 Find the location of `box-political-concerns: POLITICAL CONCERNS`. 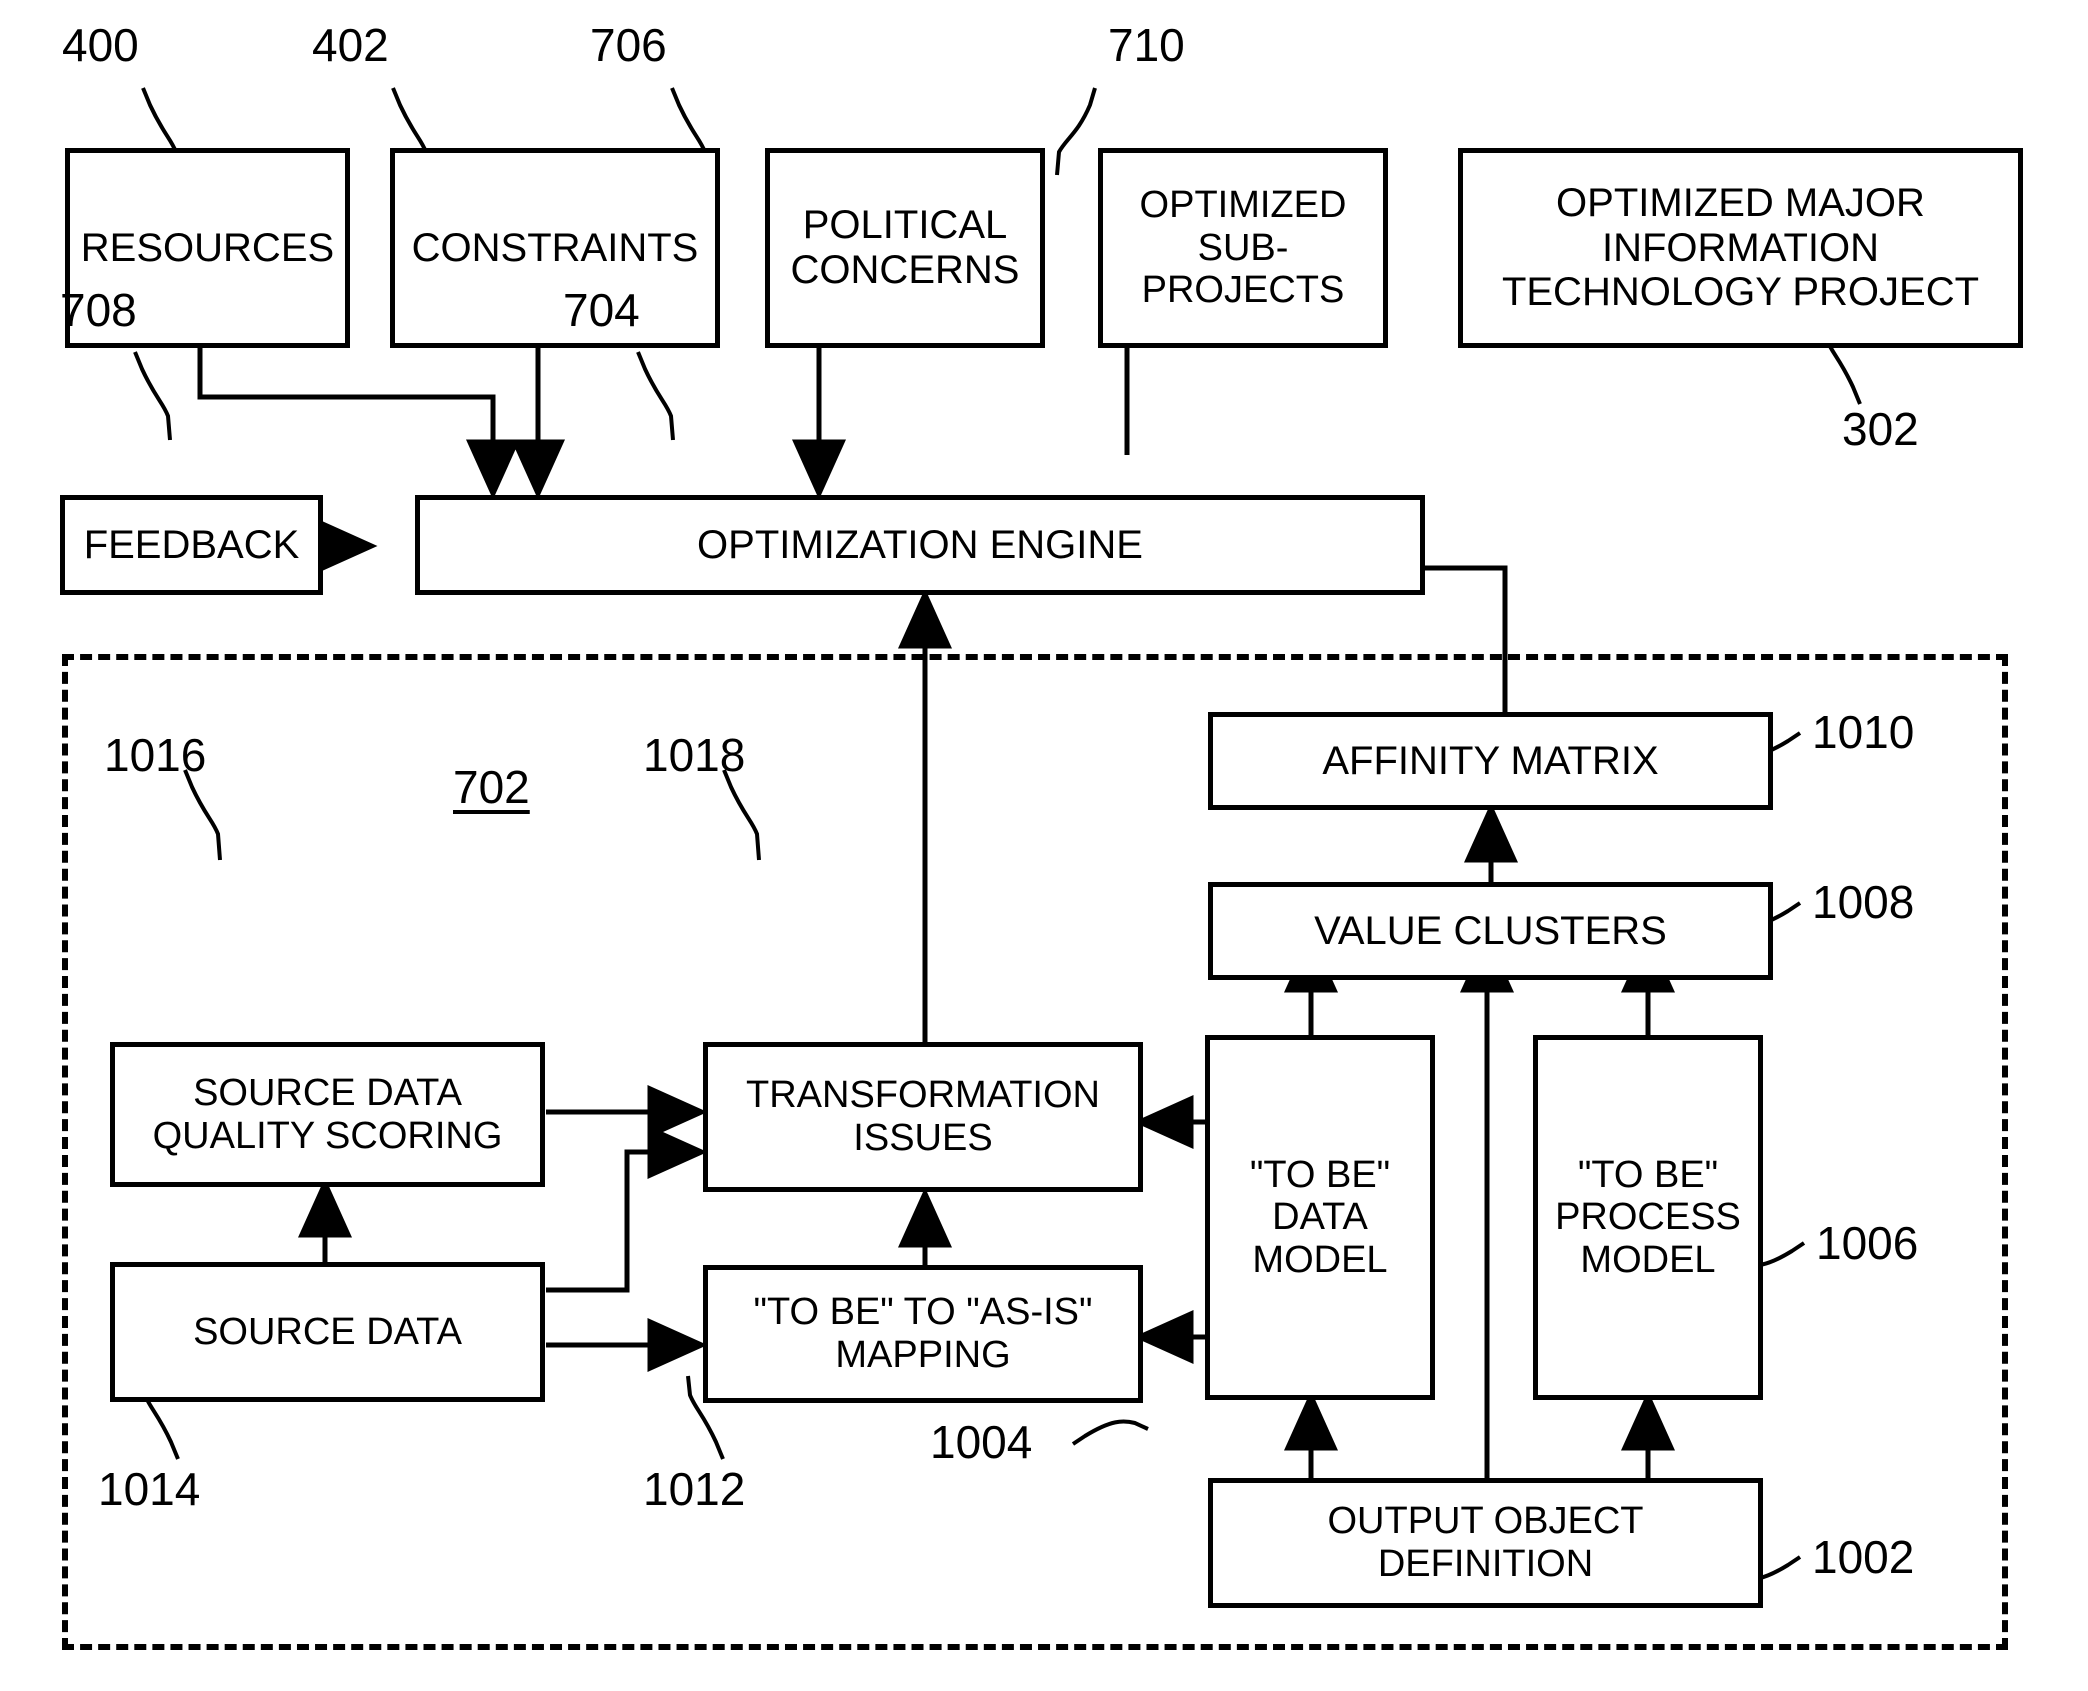

box-political-concerns: POLITICAL CONCERNS is located at coordinates (905, 248).